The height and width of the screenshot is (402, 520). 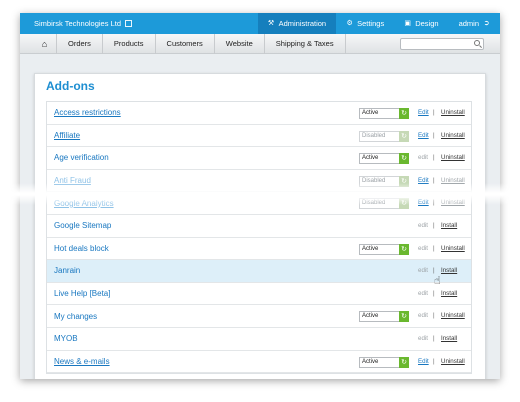 I want to click on menu-products-label: Products, so click(x=128, y=43).